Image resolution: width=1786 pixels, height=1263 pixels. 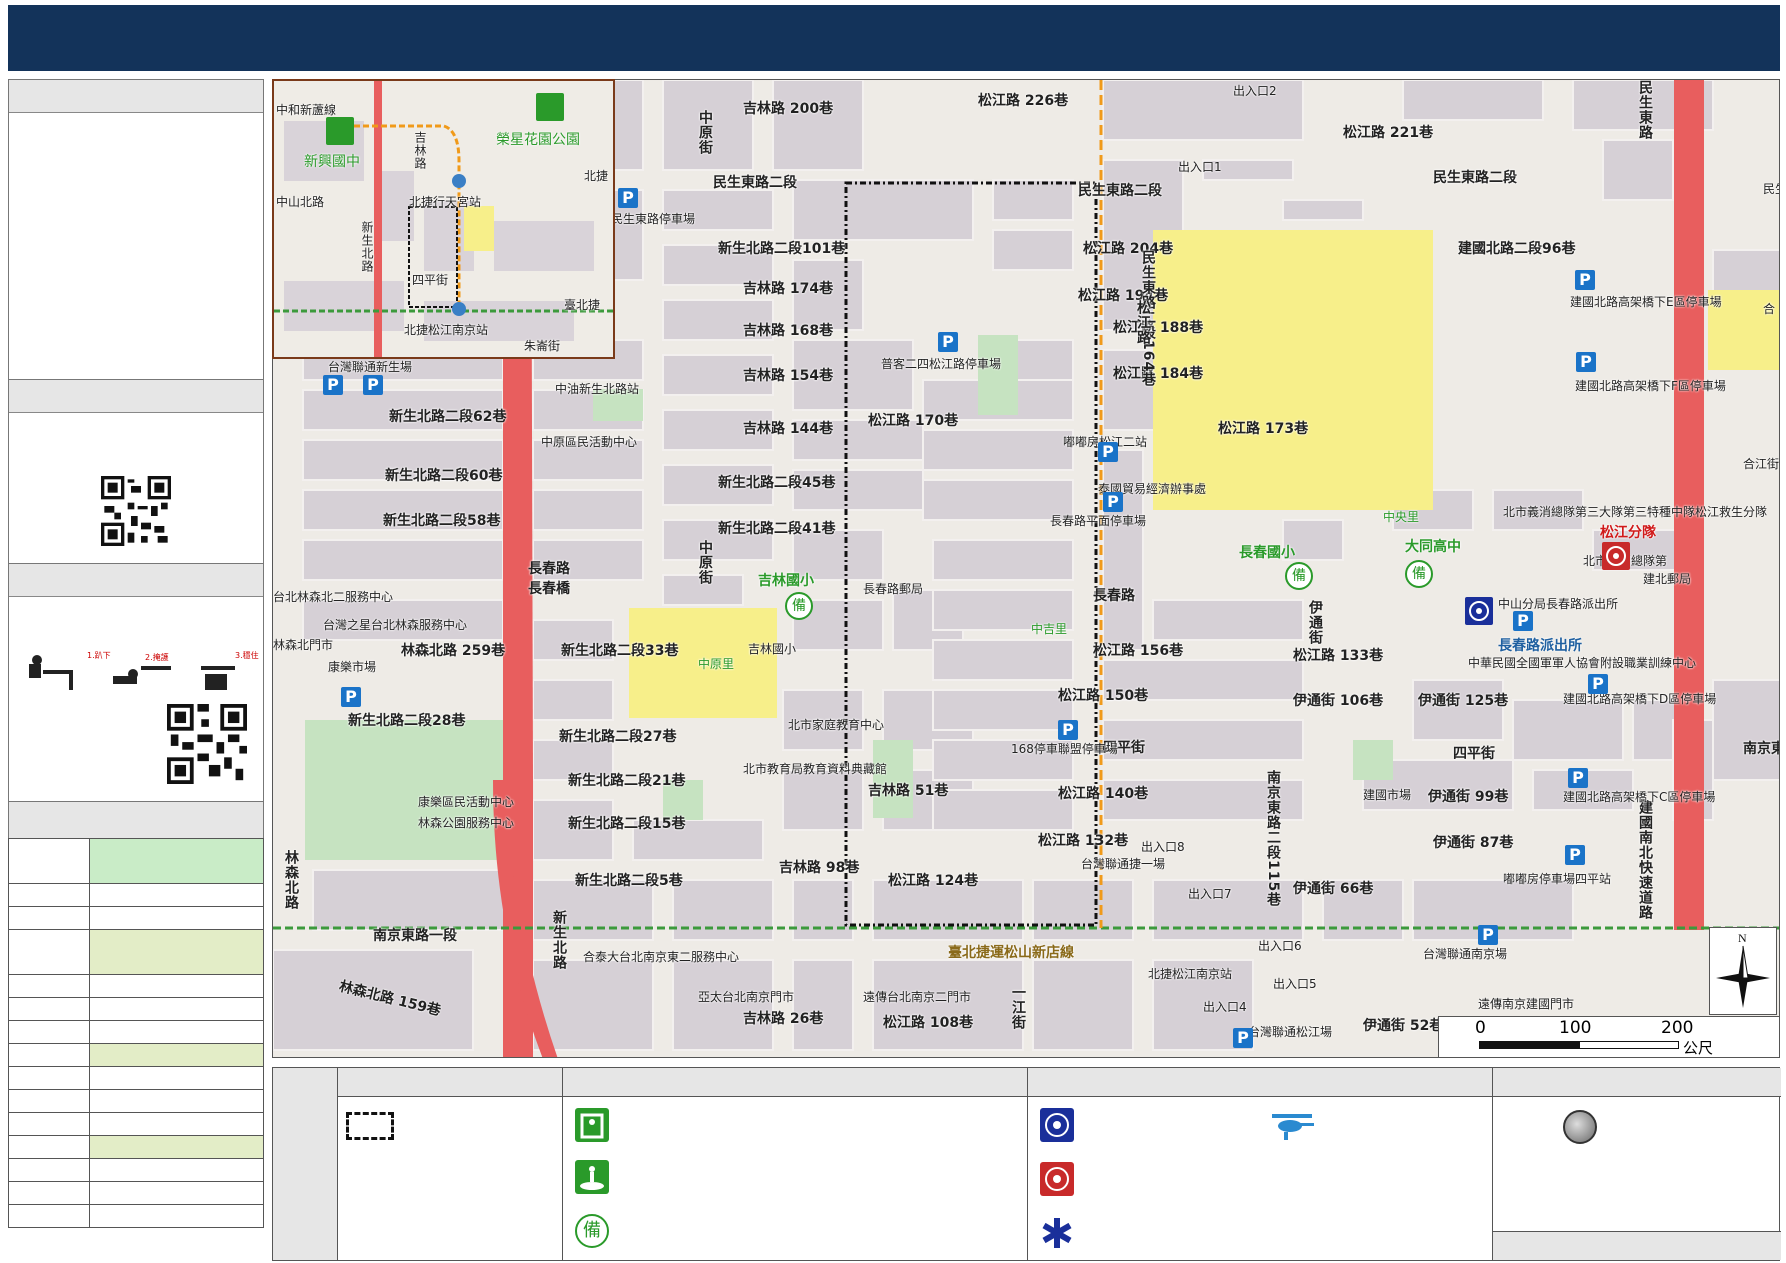 What do you see at coordinates (1646, 302) in the screenshot?
I see `parking-label: 建國北路高架橋下E區停車場` at bounding box center [1646, 302].